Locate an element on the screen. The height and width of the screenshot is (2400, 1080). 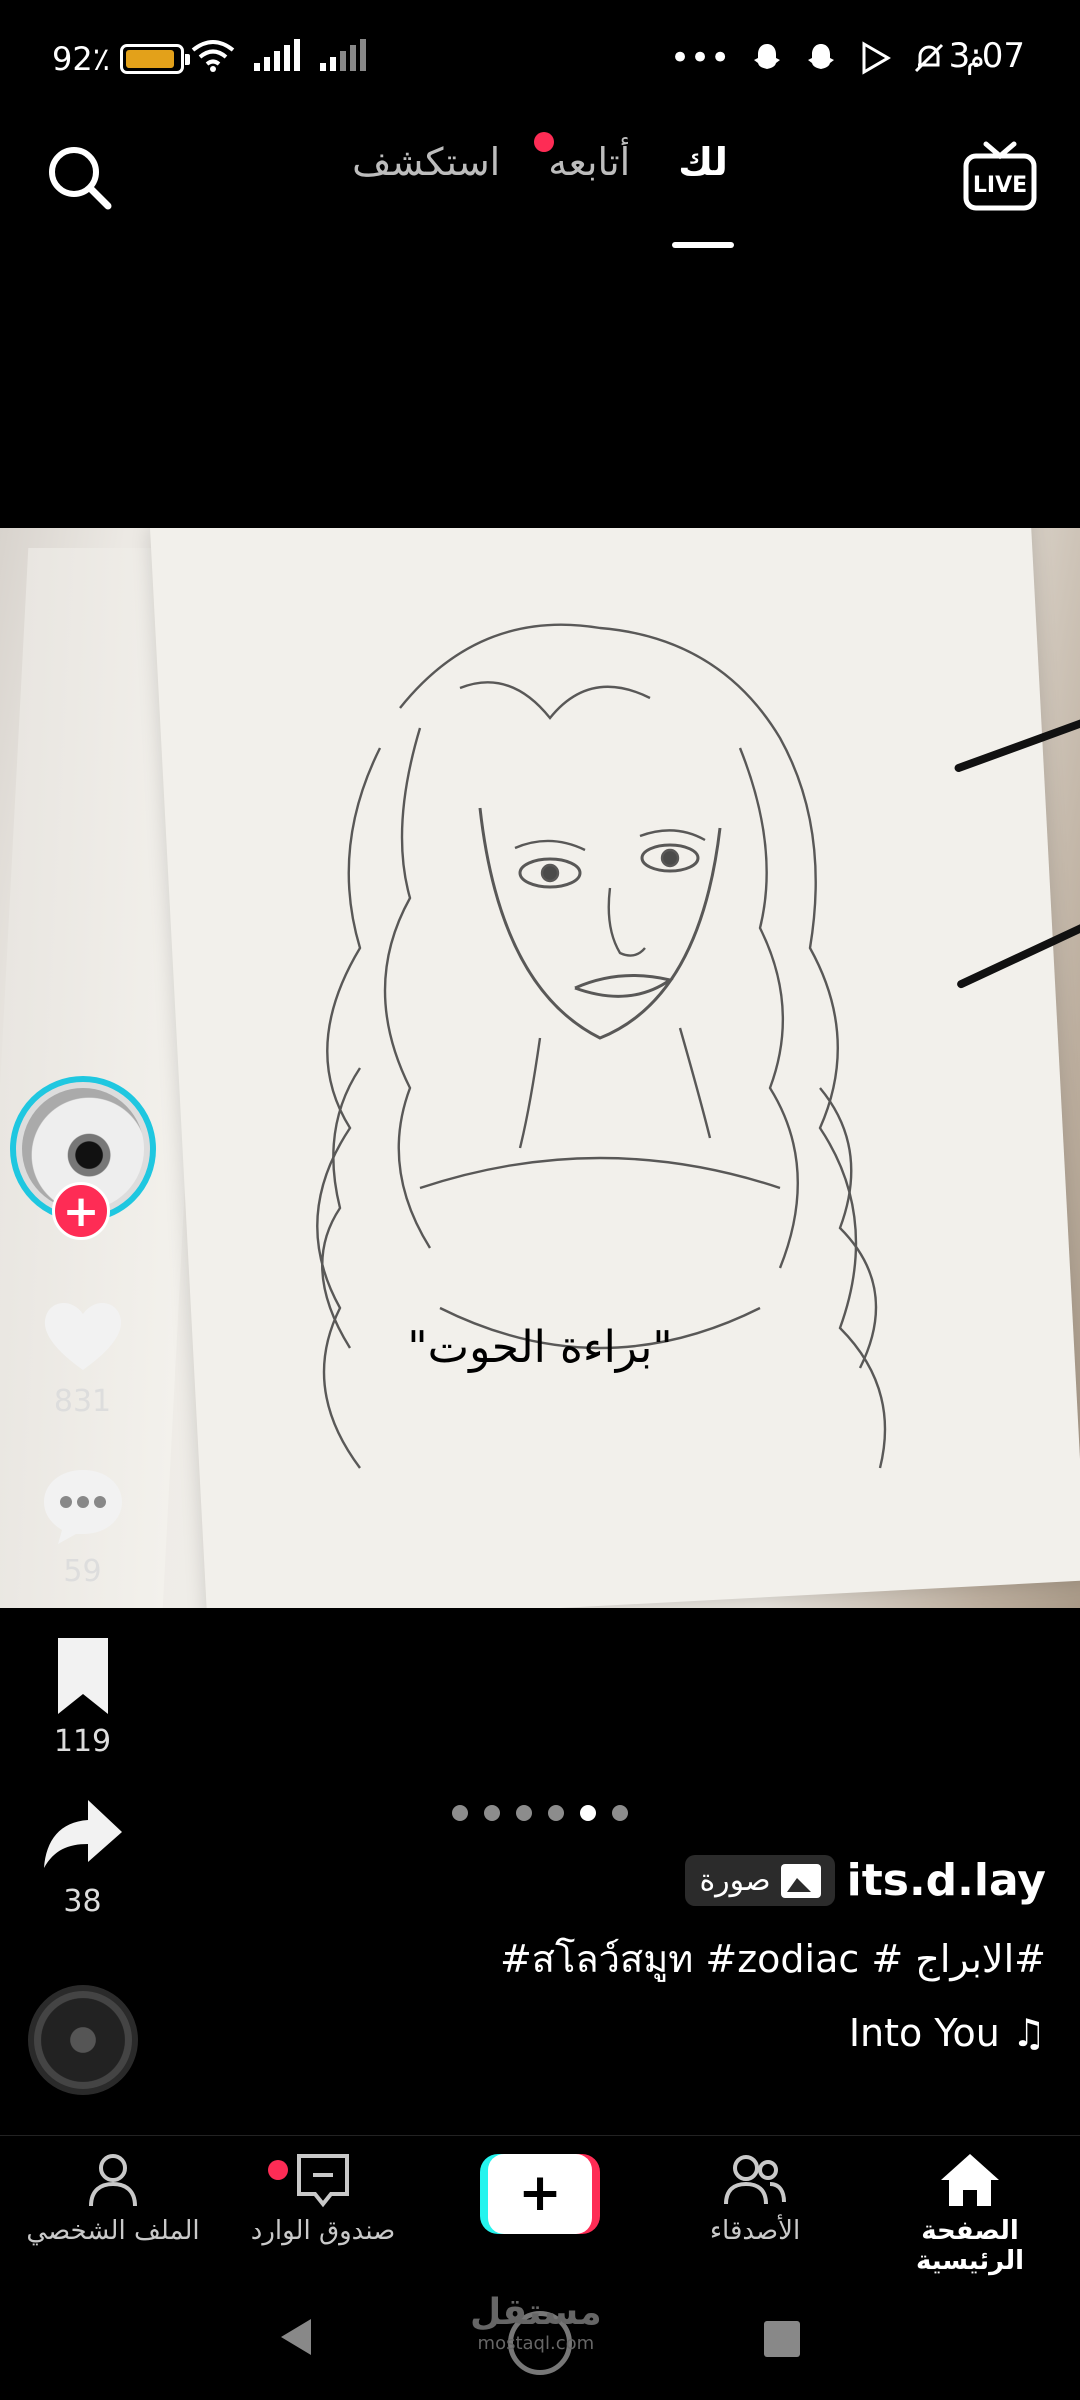
save-count: 119 is located at coordinates (82, 1741).